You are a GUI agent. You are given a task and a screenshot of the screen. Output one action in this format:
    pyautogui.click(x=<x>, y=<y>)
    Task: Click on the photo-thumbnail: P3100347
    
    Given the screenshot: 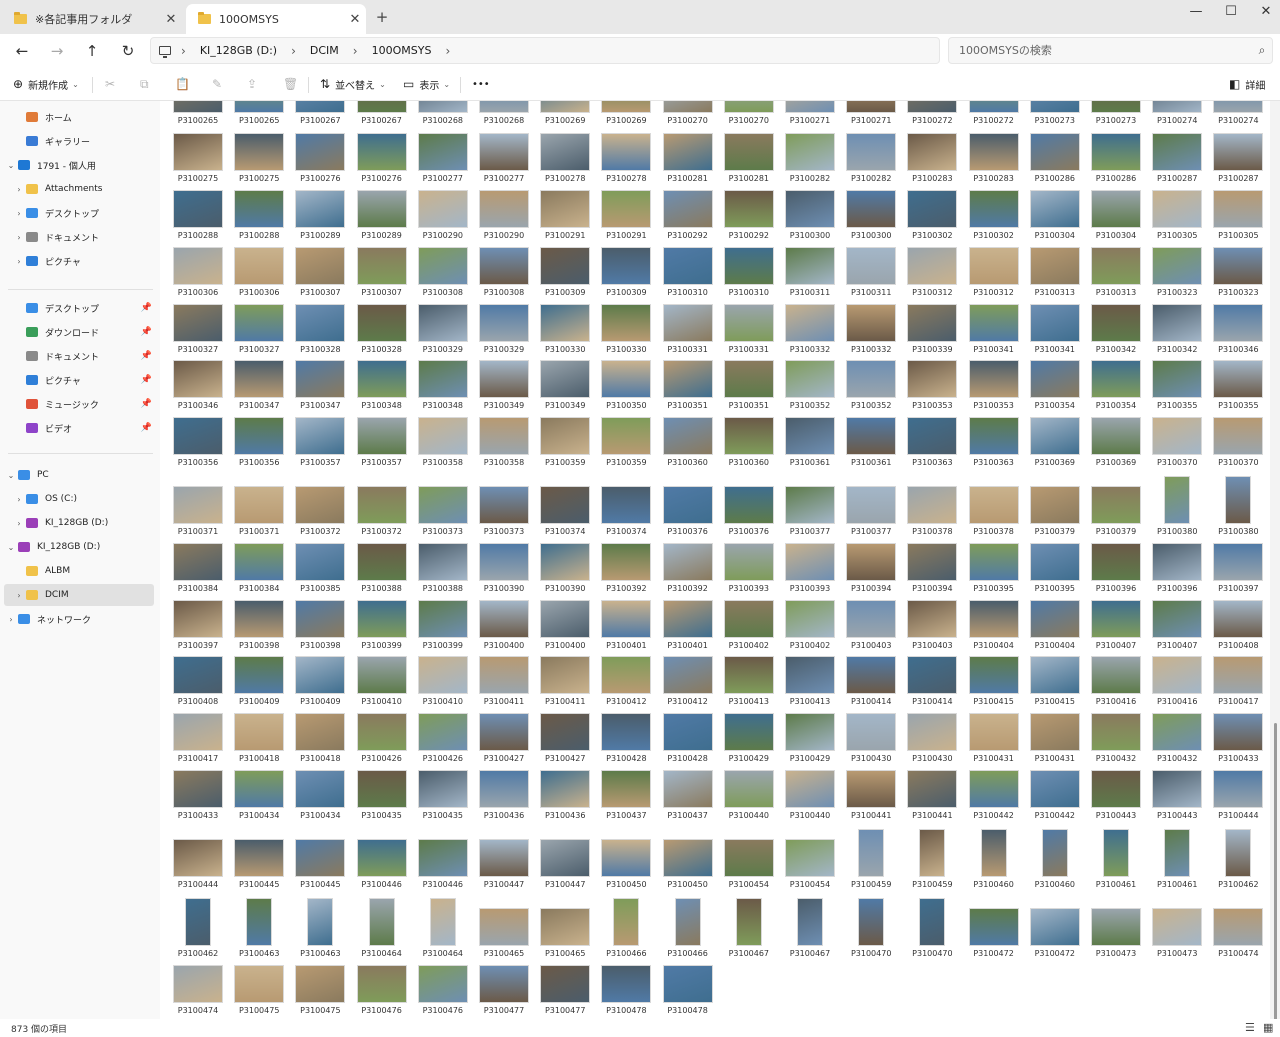 What is the action you would take?
    pyautogui.click(x=320, y=388)
    